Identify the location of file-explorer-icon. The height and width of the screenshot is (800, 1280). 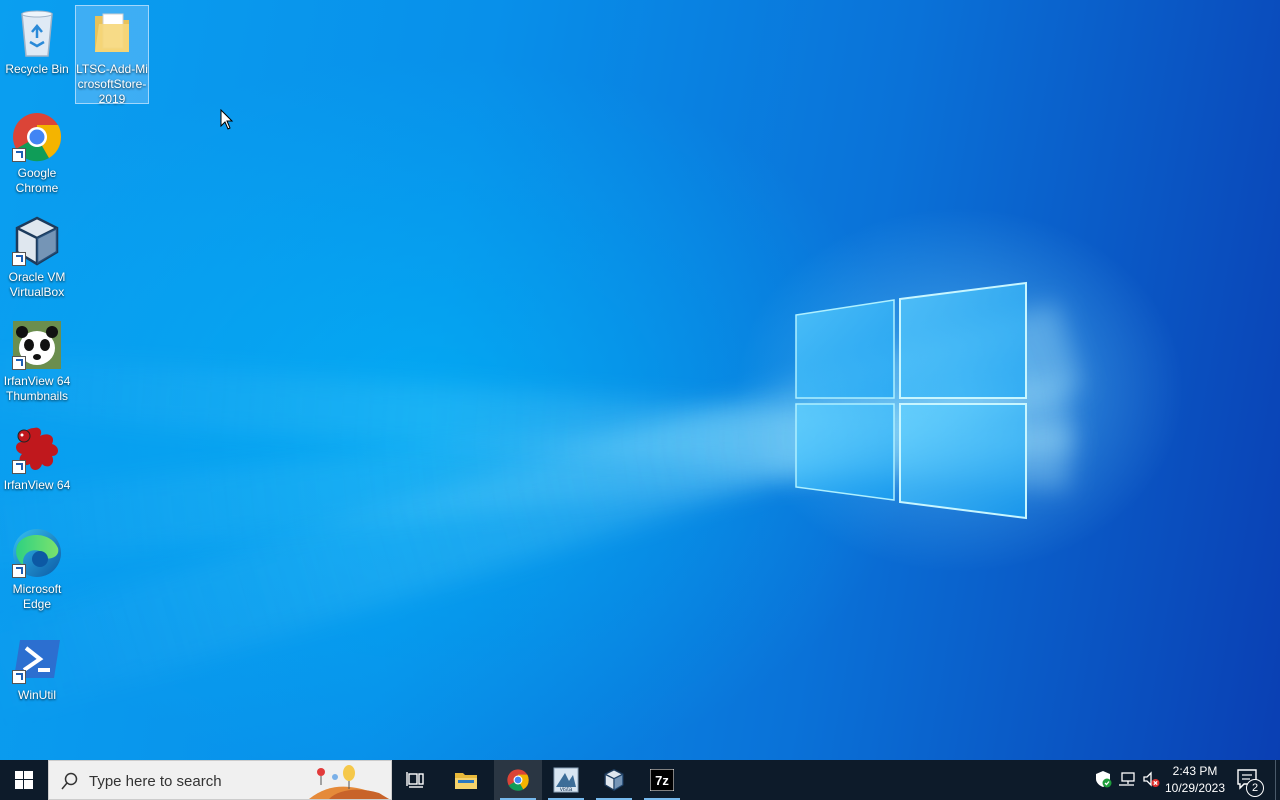
(466, 781).